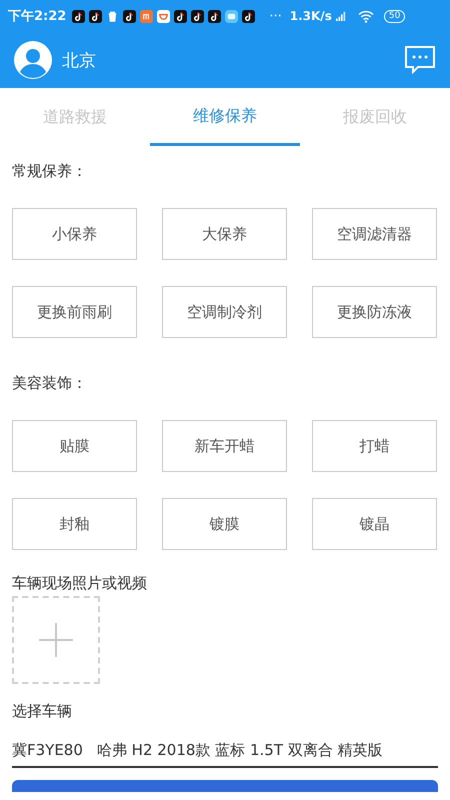 Image resolution: width=450 pixels, height=800 pixels. Describe the element at coordinates (341, 16) in the screenshot. I see `signal-icon` at that location.